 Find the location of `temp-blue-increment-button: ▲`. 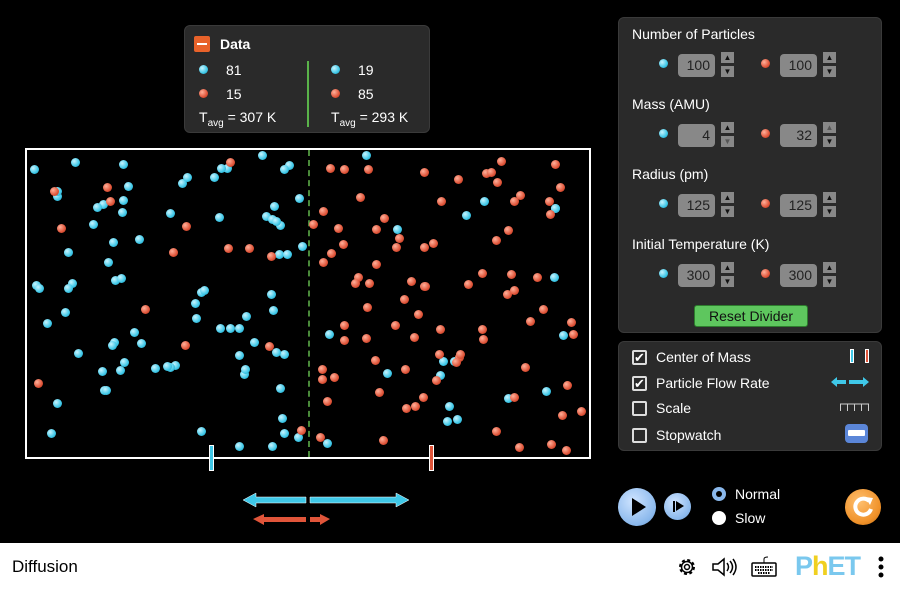

temp-blue-increment-button: ▲ is located at coordinates (727, 267).